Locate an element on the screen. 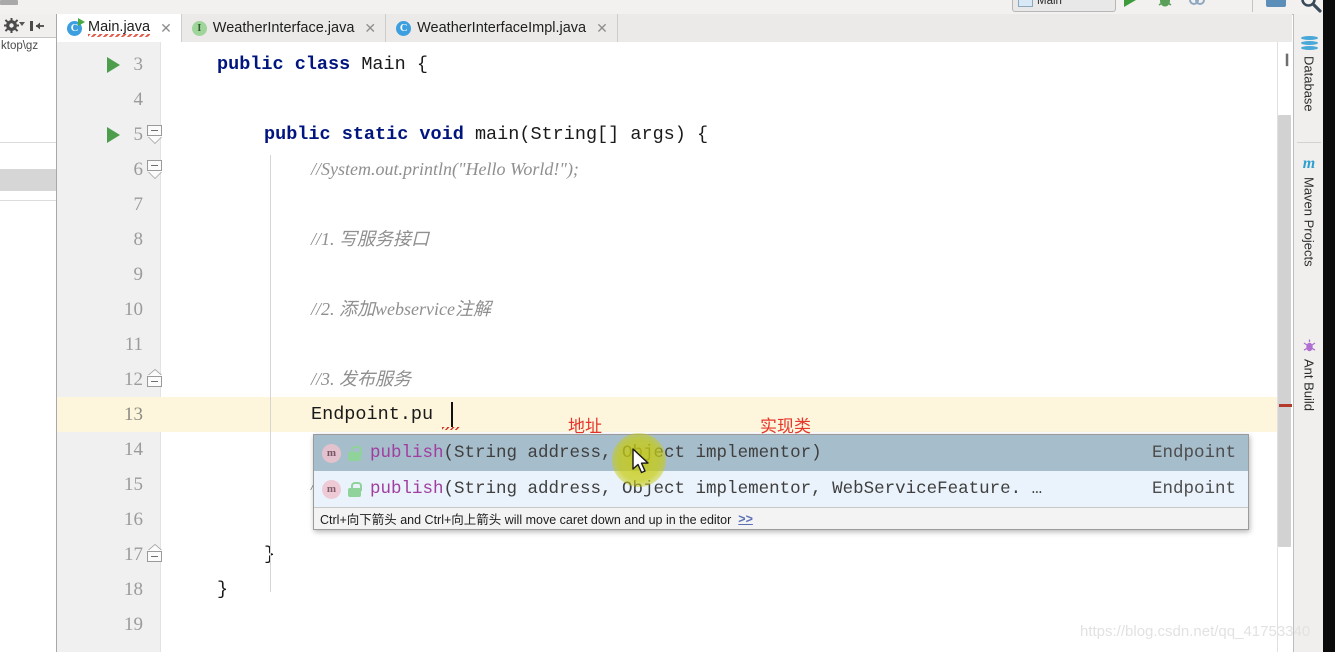  code-line: 13 Endpoint.pu is located at coordinates (674, 414).